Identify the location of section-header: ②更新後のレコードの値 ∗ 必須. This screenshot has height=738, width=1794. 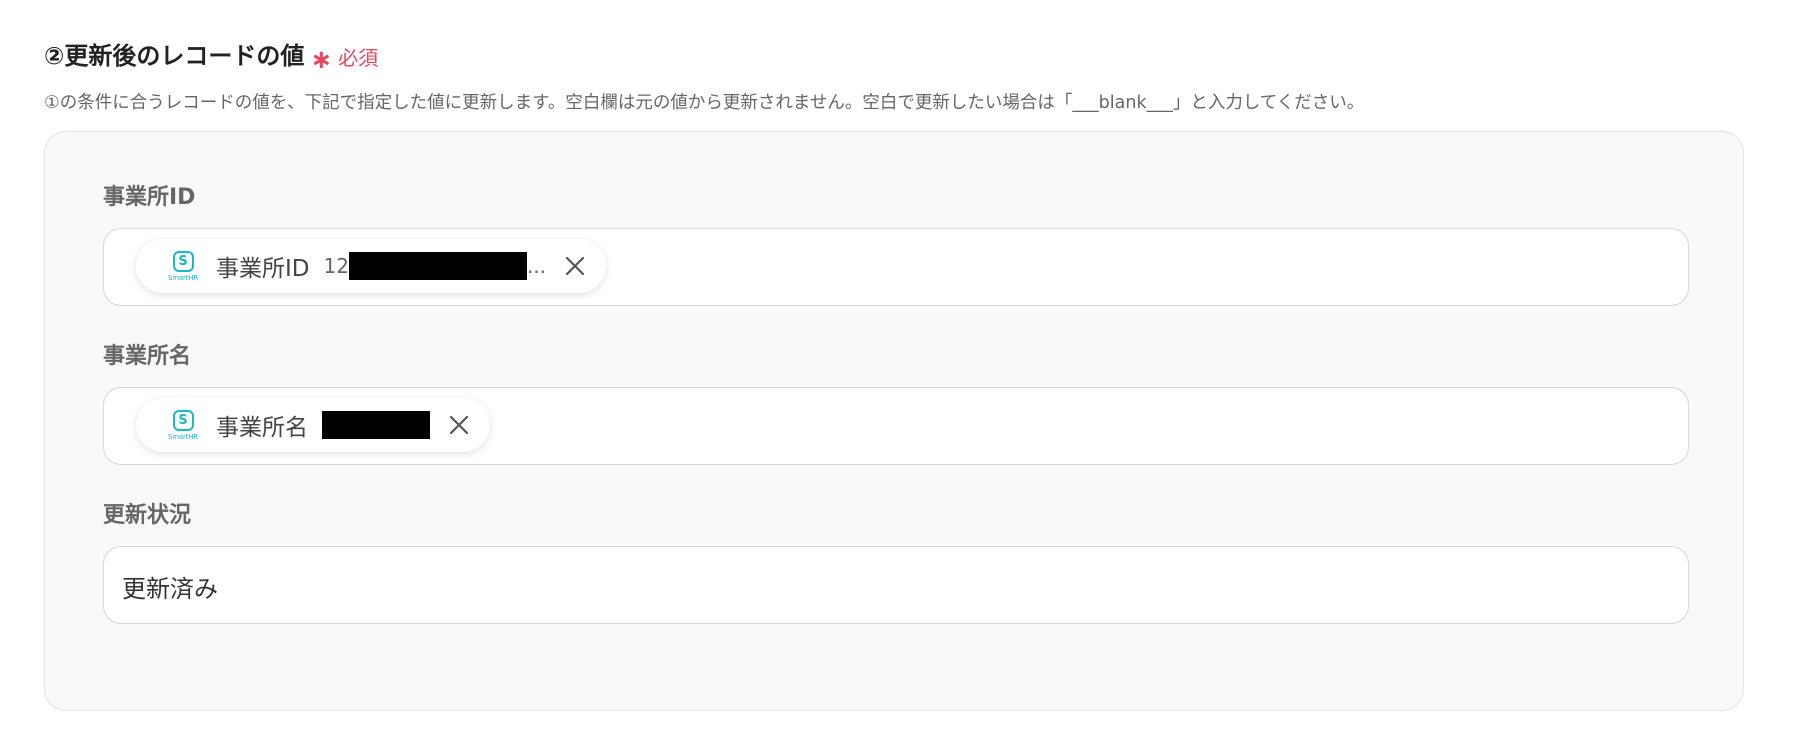
(211, 55).